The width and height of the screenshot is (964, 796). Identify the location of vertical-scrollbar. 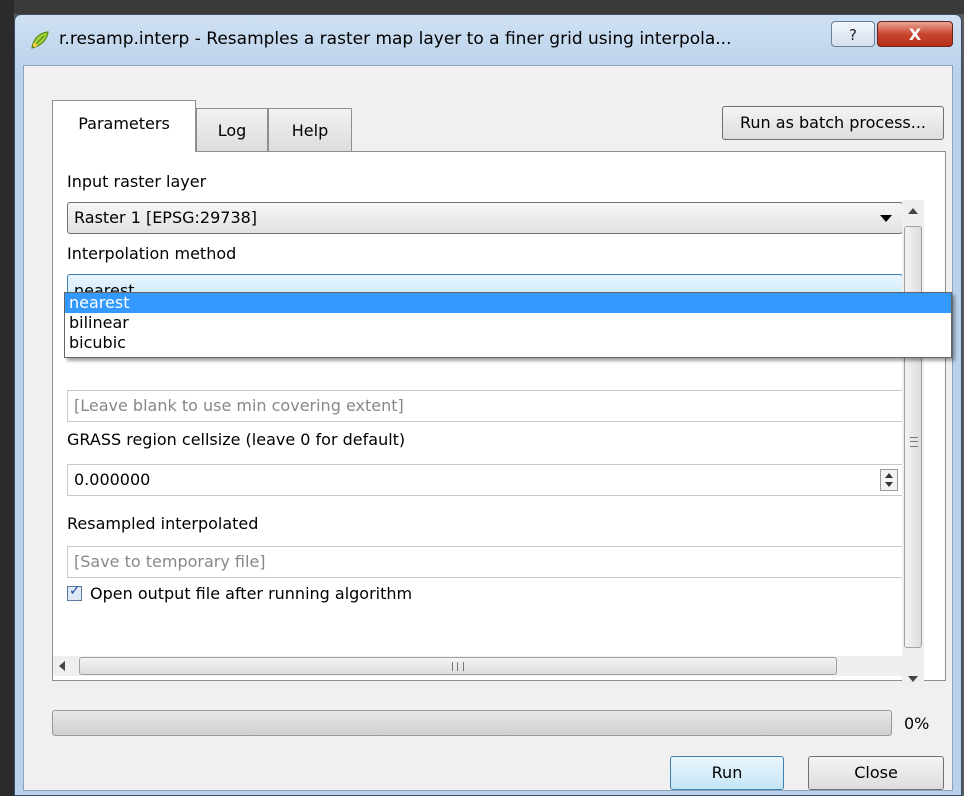
(913, 445).